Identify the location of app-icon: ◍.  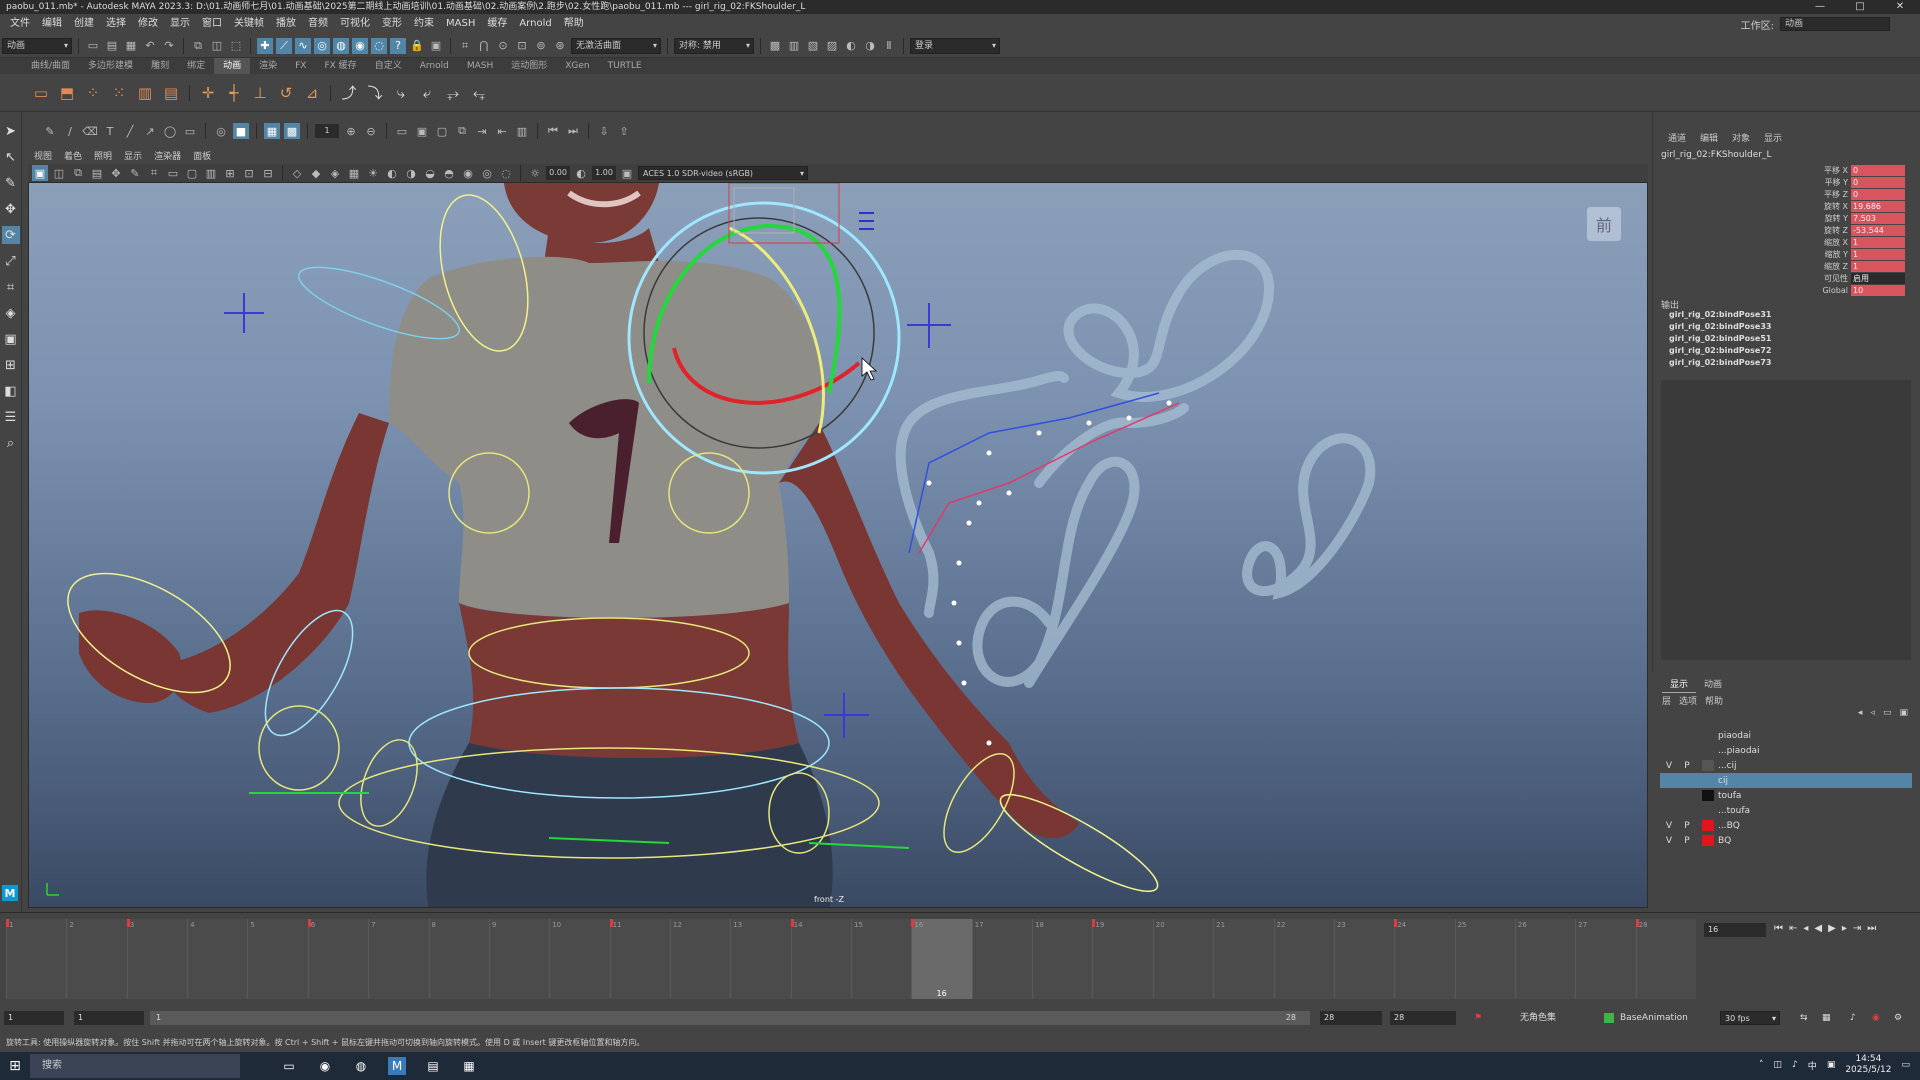
(361, 1066).